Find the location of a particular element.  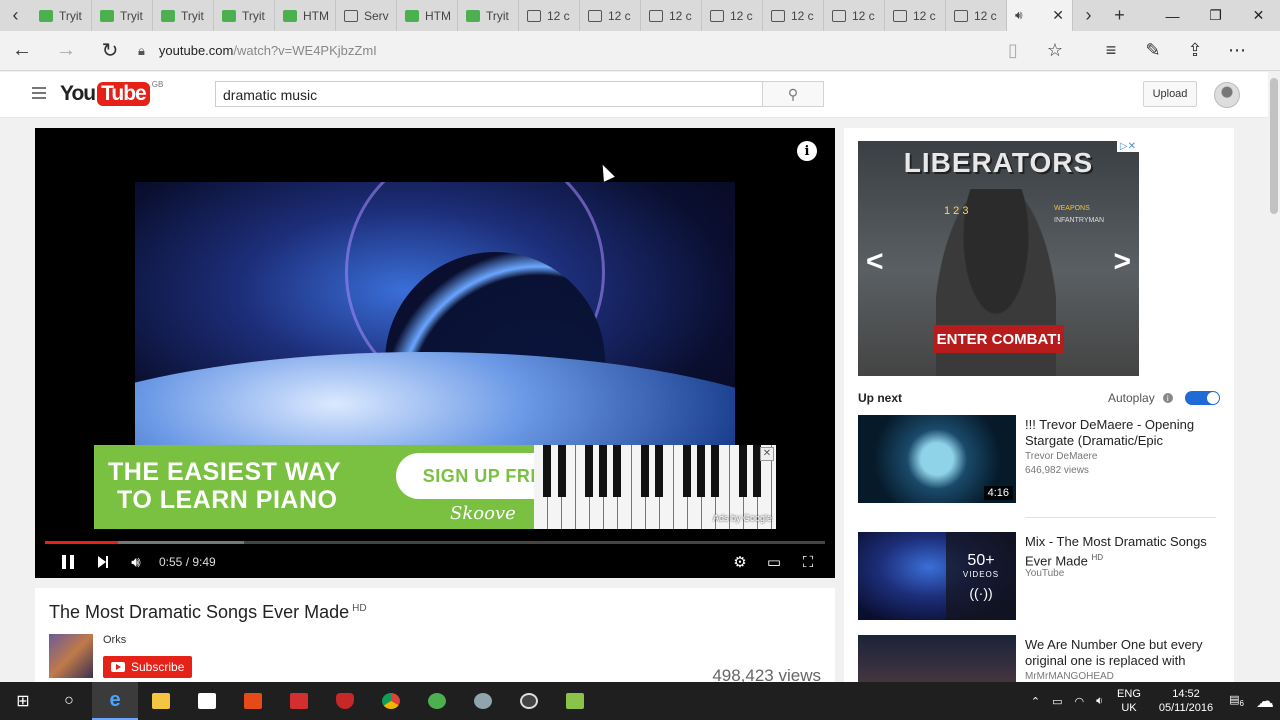

recommendation-thumbnail is located at coordinates (937, 658).